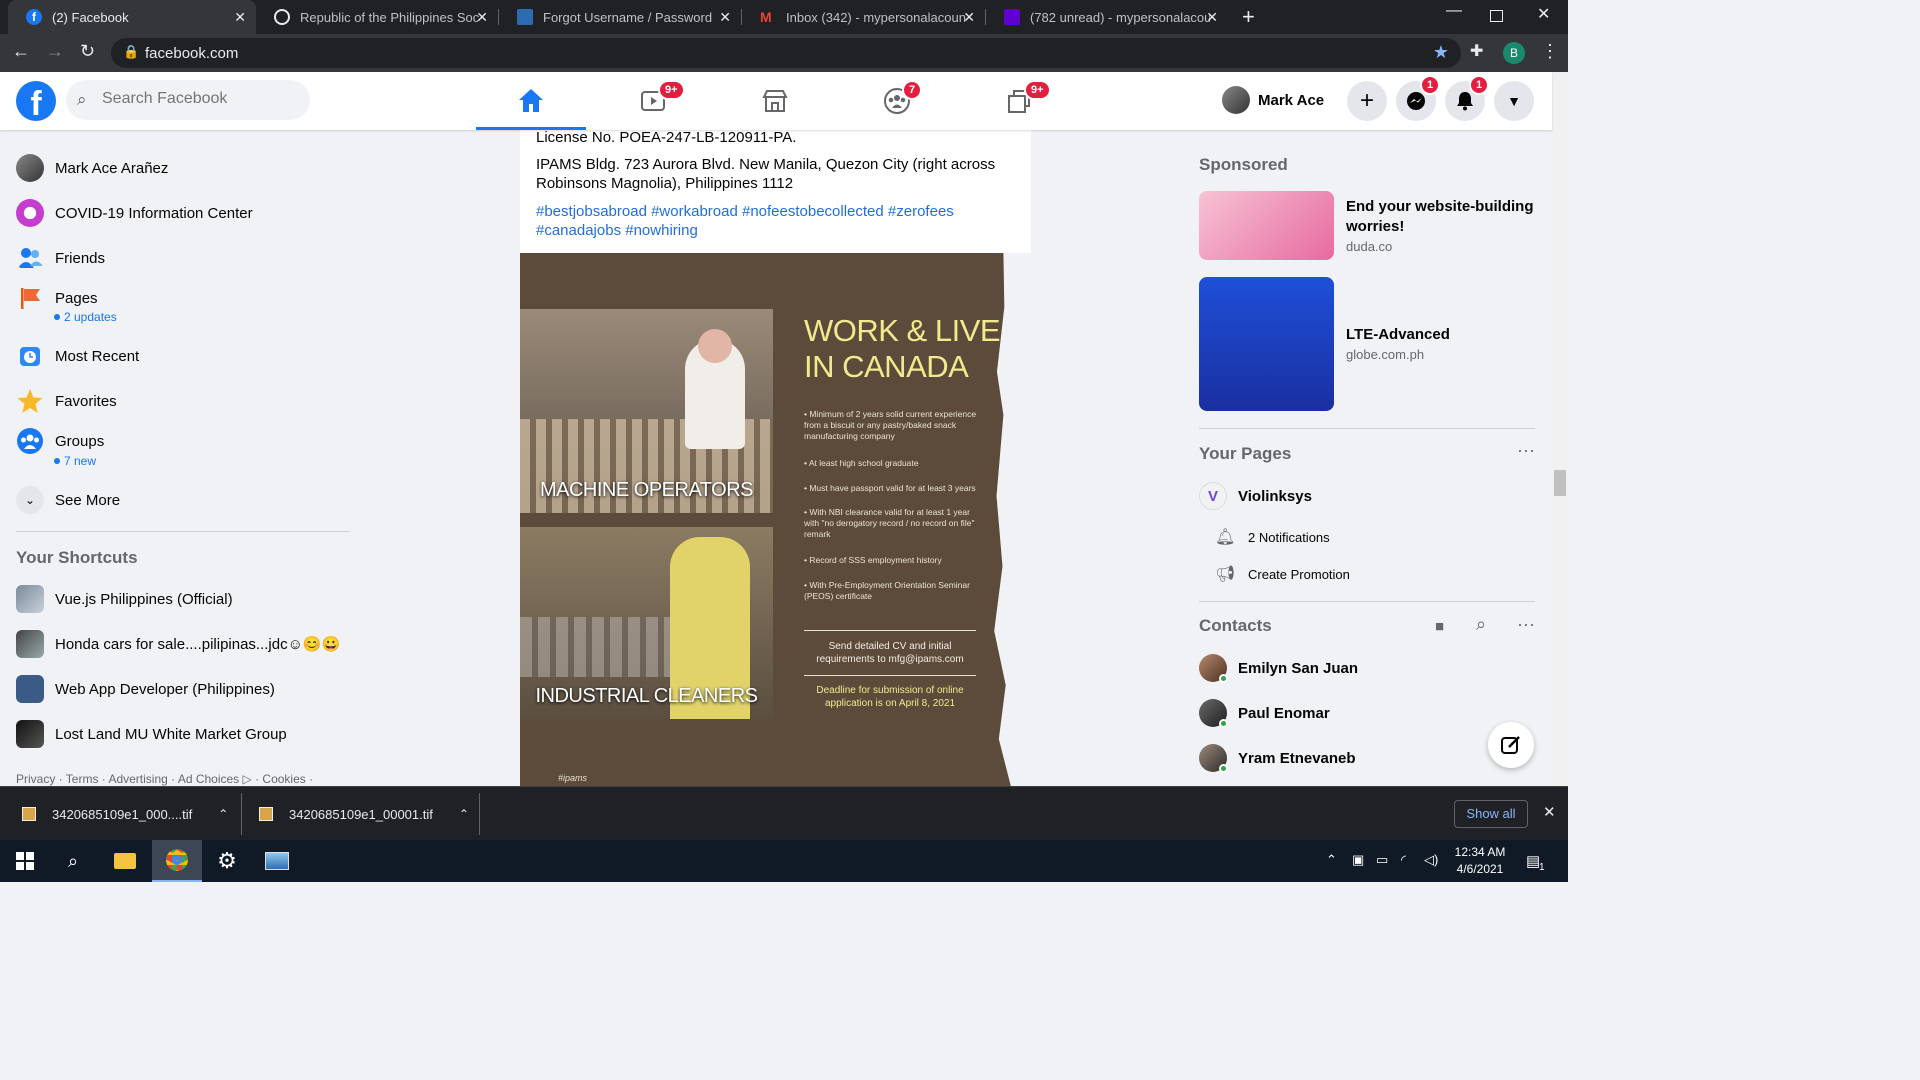  What do you see at coordinates (87, 51) in the screenshot?
I see `reload-icon: ↻` at bounding box center [87, 51].